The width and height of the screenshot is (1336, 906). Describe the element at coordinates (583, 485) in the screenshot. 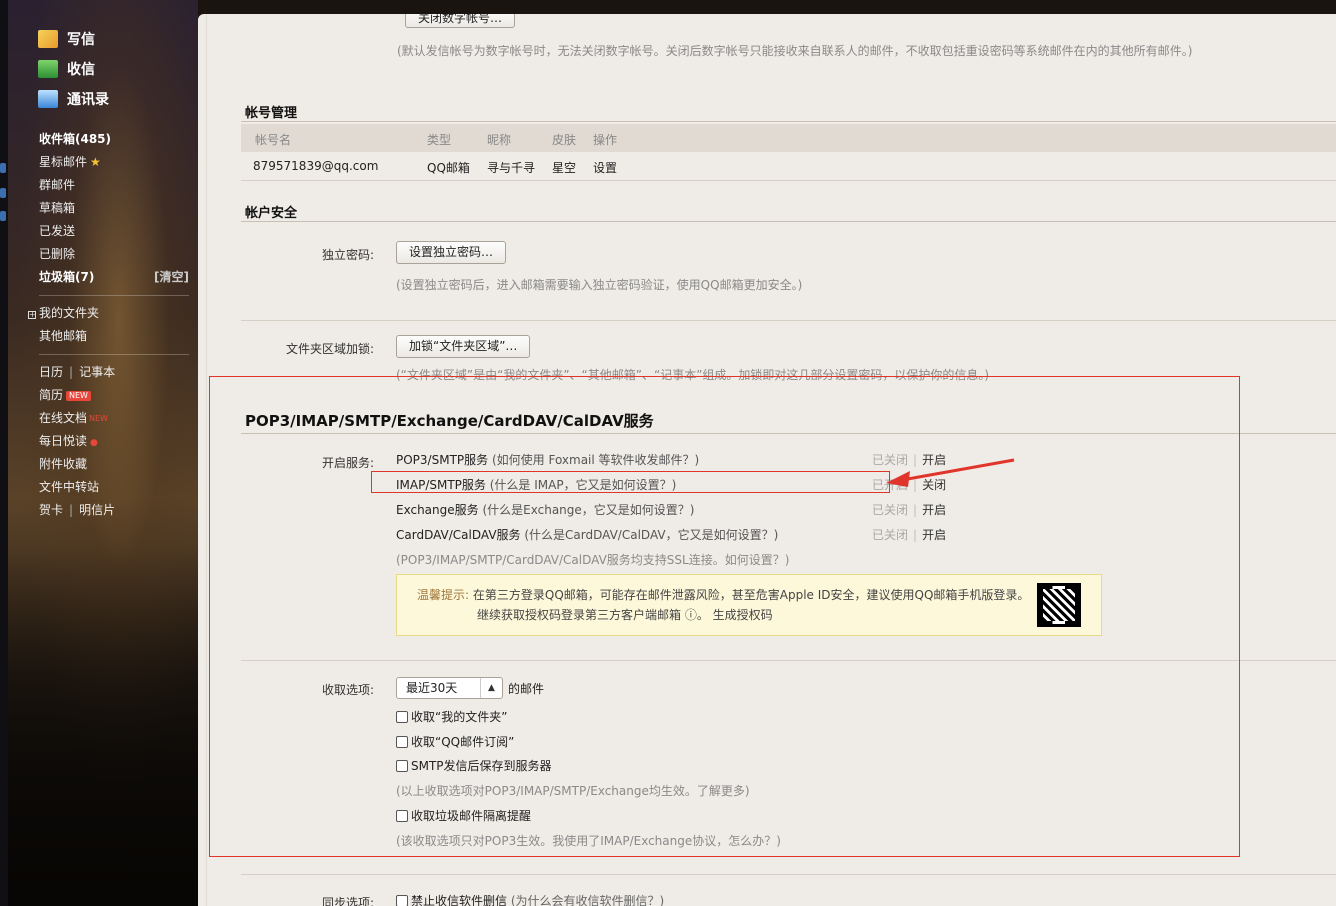

I see `imap-help-link: (什么是 IMAP，它又是如何设置？)` at that location.